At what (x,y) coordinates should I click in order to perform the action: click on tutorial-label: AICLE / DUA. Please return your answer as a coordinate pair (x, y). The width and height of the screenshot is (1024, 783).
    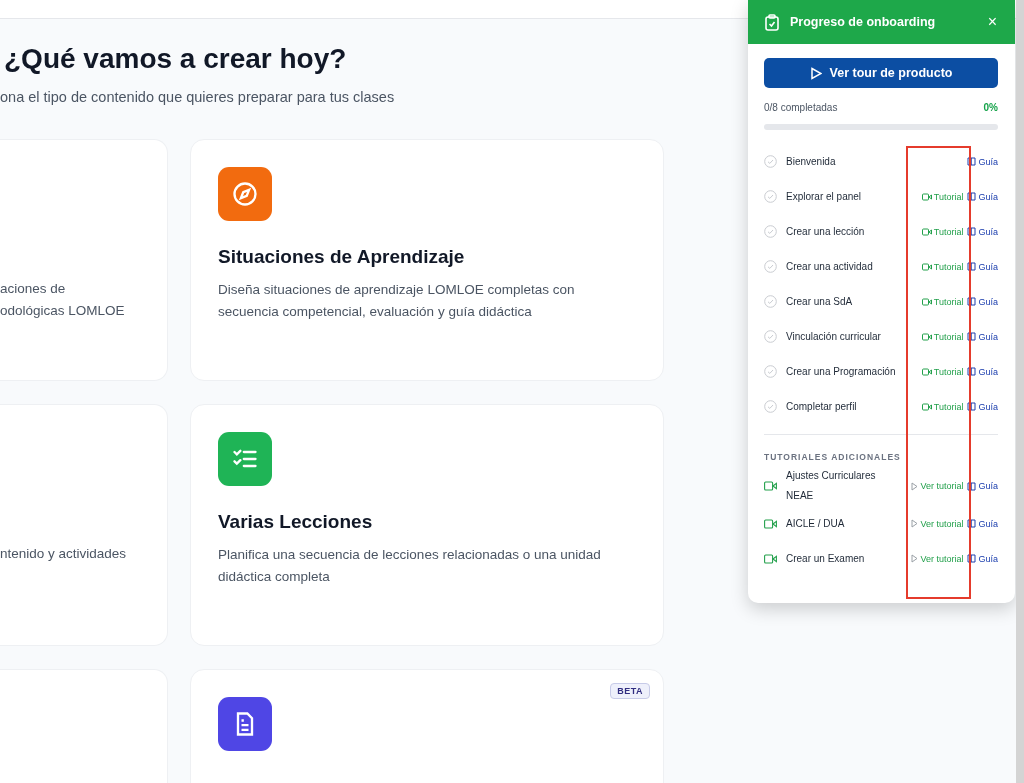
    Looking at the image, I should click on (816, 523).